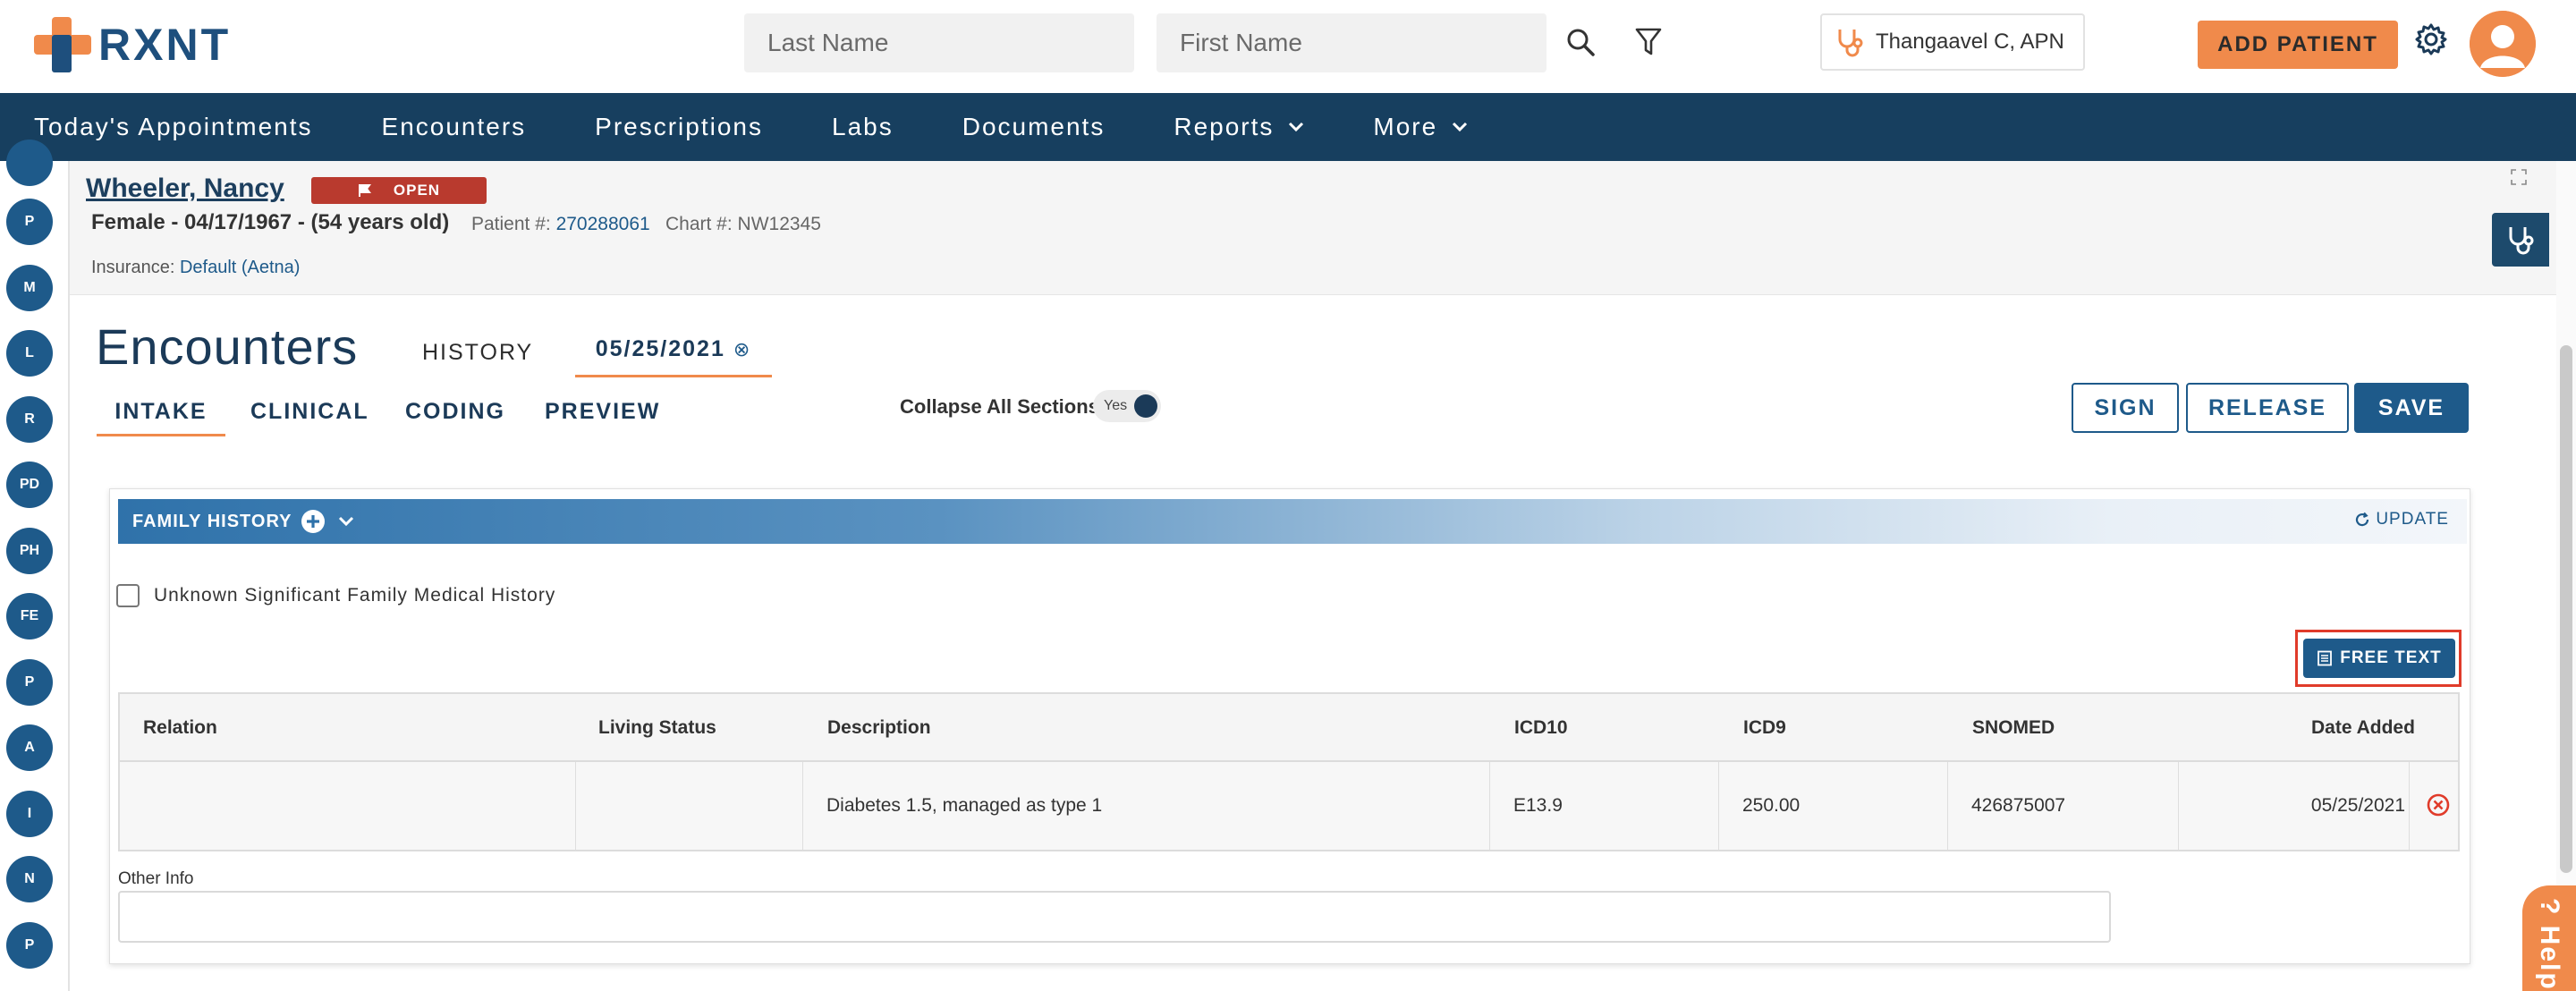  I want to click on collapse-all-toggle: Yes, so click(1127, 406).